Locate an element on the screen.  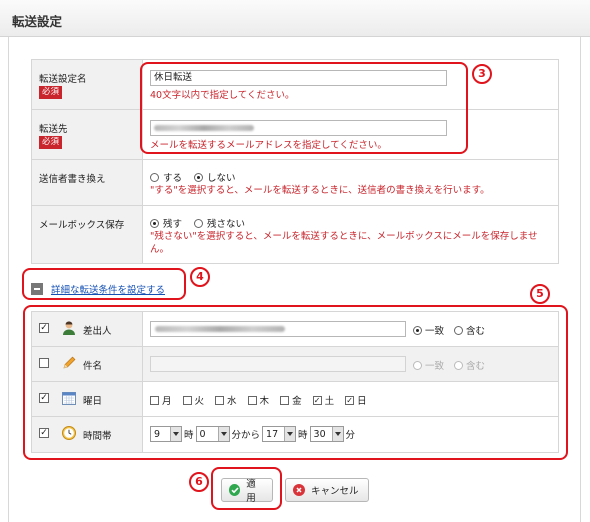
sender-match-radio-group: 一致 含む is located at coordinates (454, 330).